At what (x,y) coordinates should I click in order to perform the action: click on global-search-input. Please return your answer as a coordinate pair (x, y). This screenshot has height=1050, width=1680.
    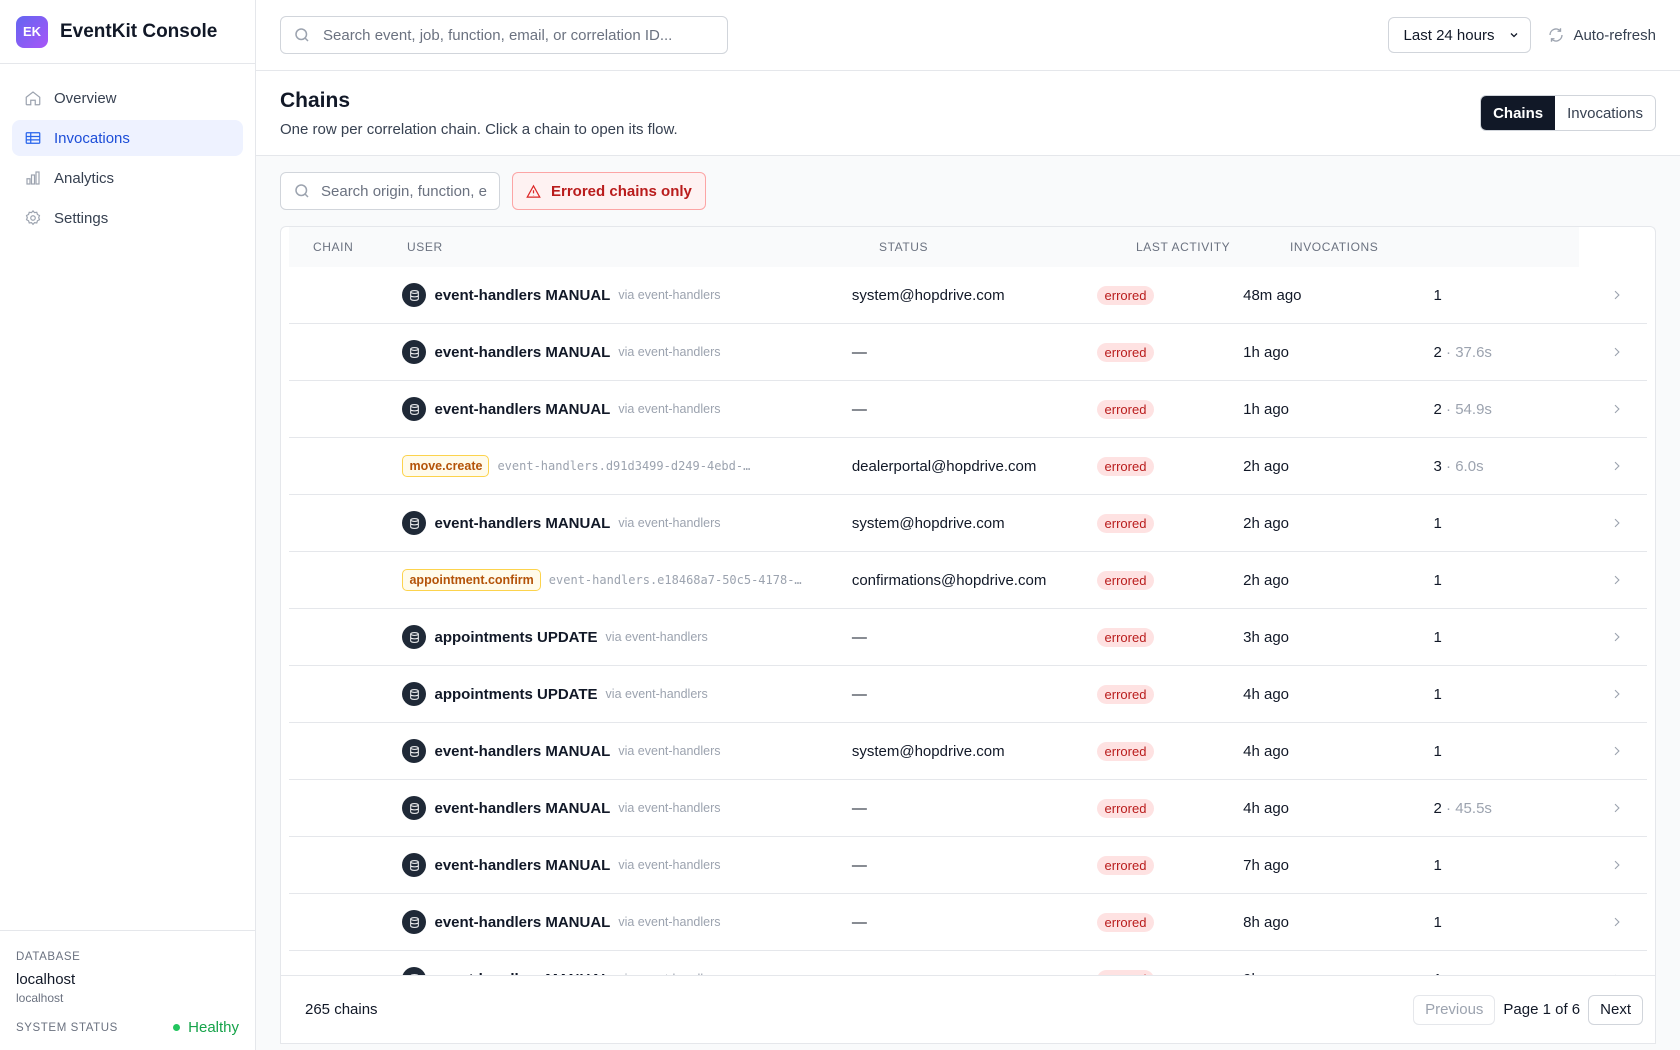
    Looking at the image, I should click on (519, 35).